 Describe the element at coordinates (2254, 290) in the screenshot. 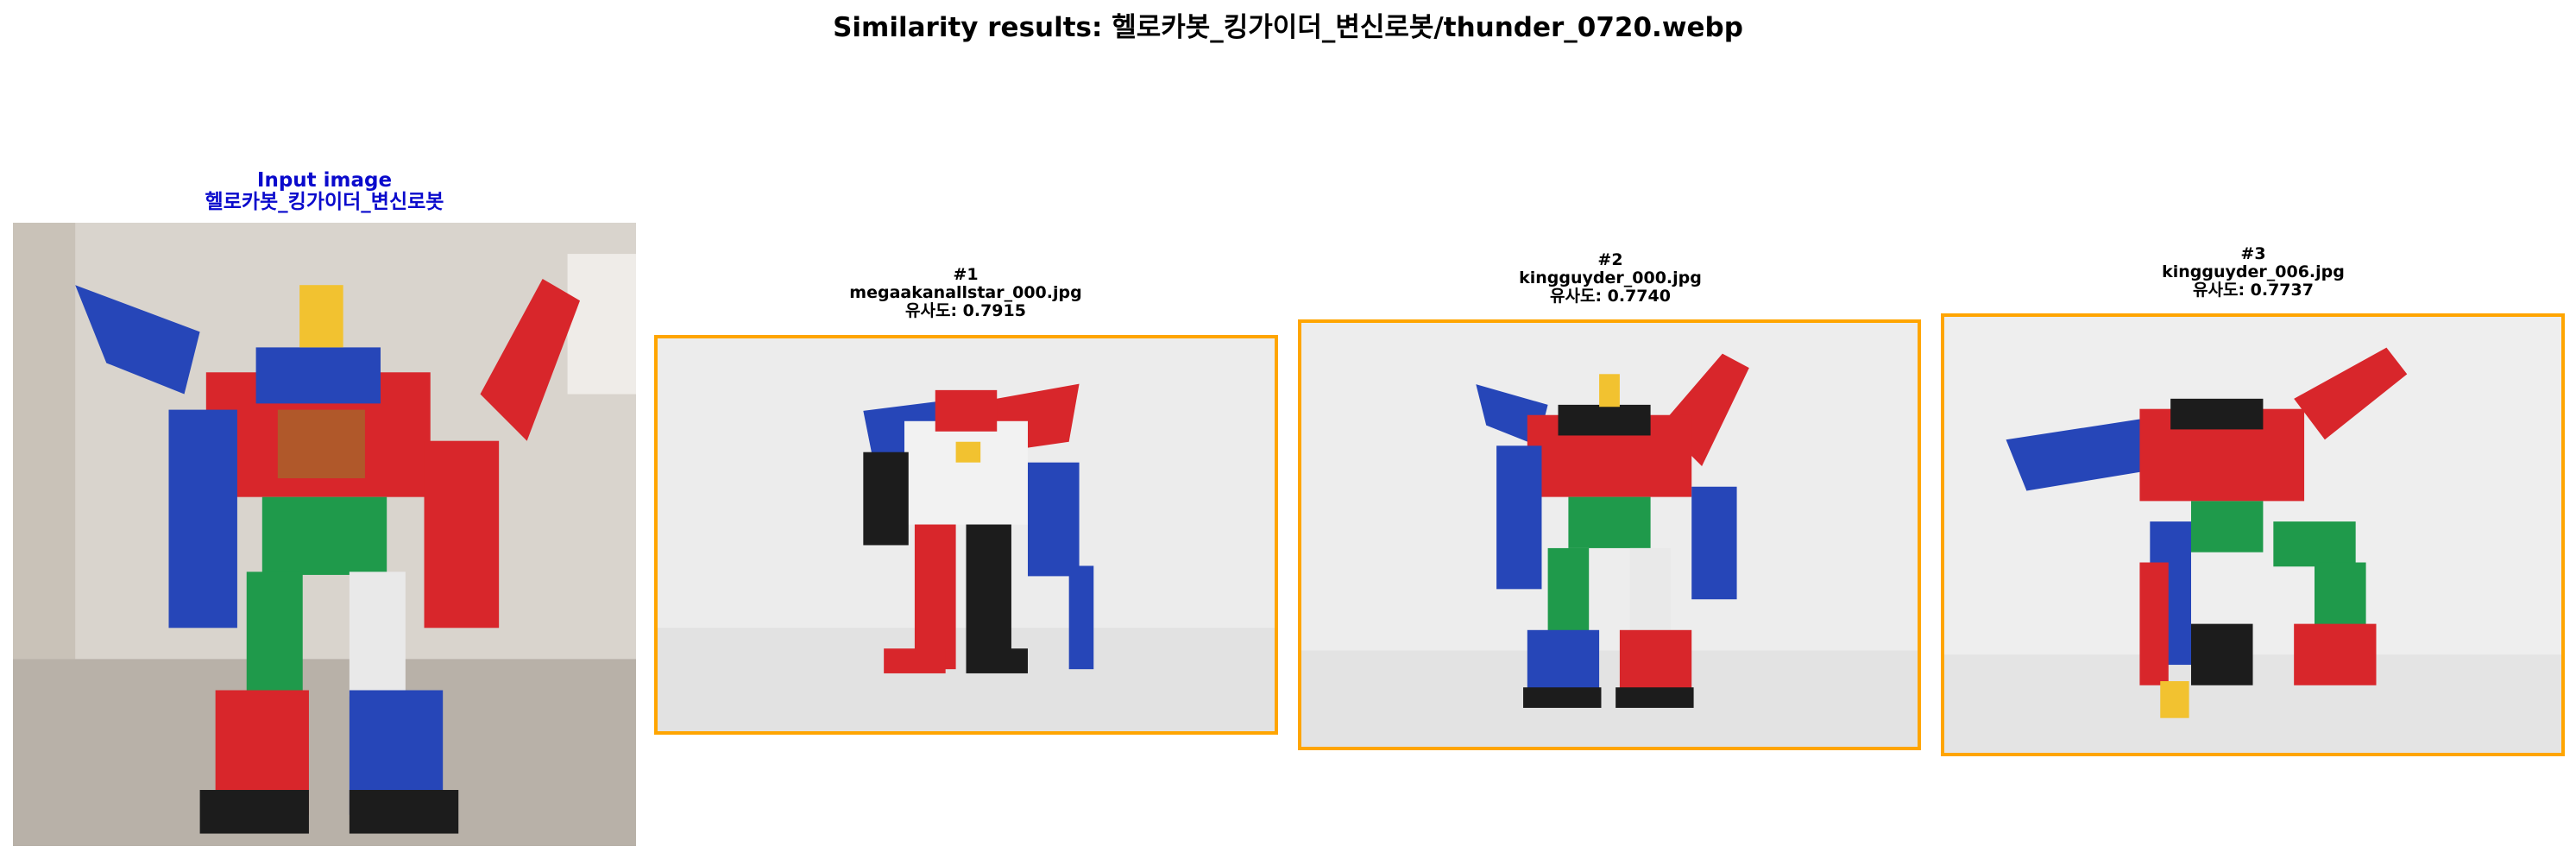

I see `result-similarity: 유사도: 0.7737` at that location.